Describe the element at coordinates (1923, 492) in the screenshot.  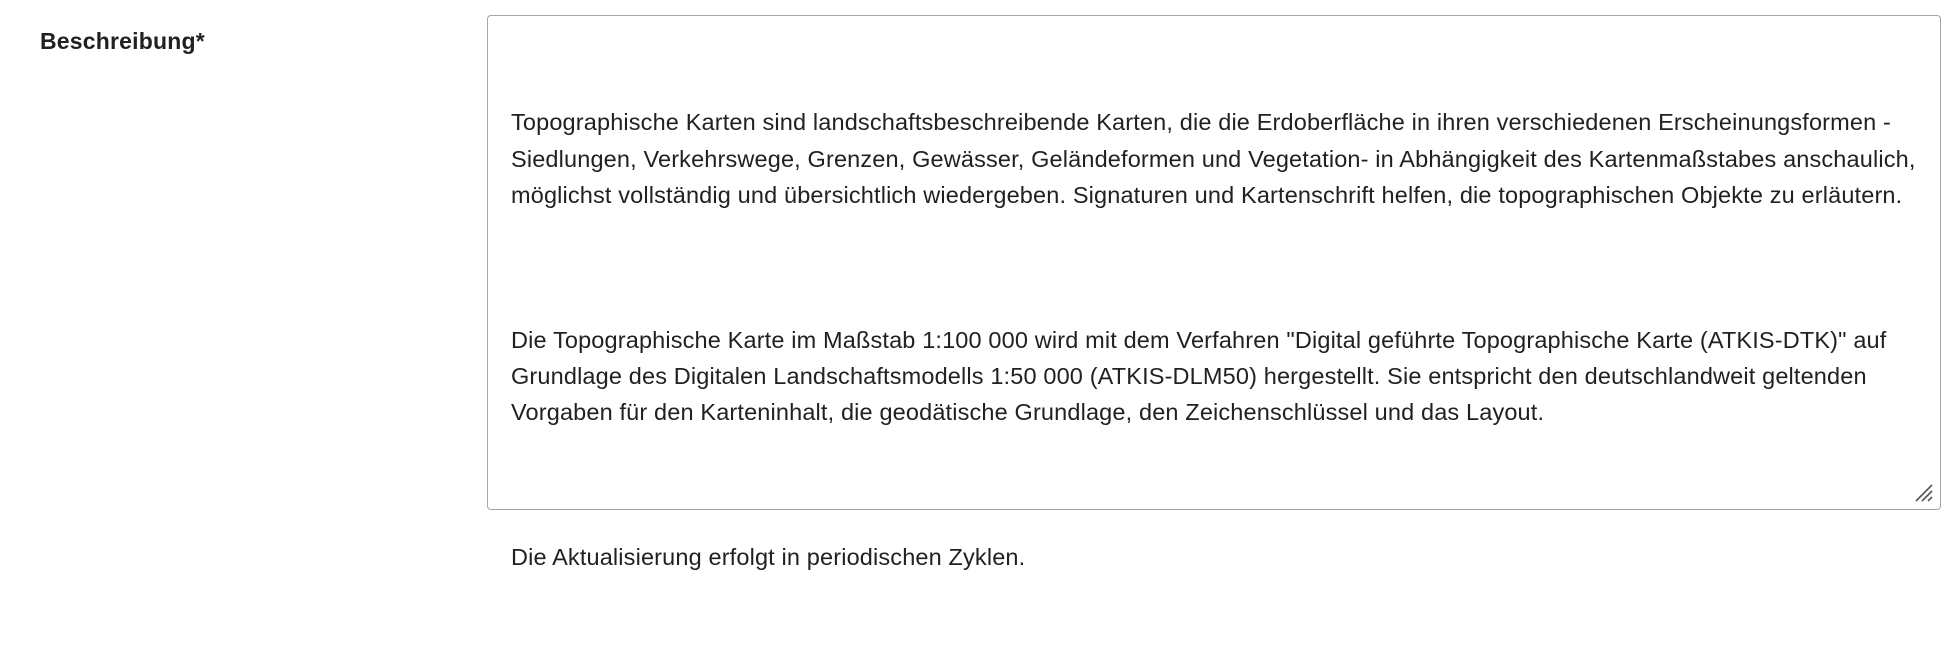
I see `resize-grip-icon` at that location.